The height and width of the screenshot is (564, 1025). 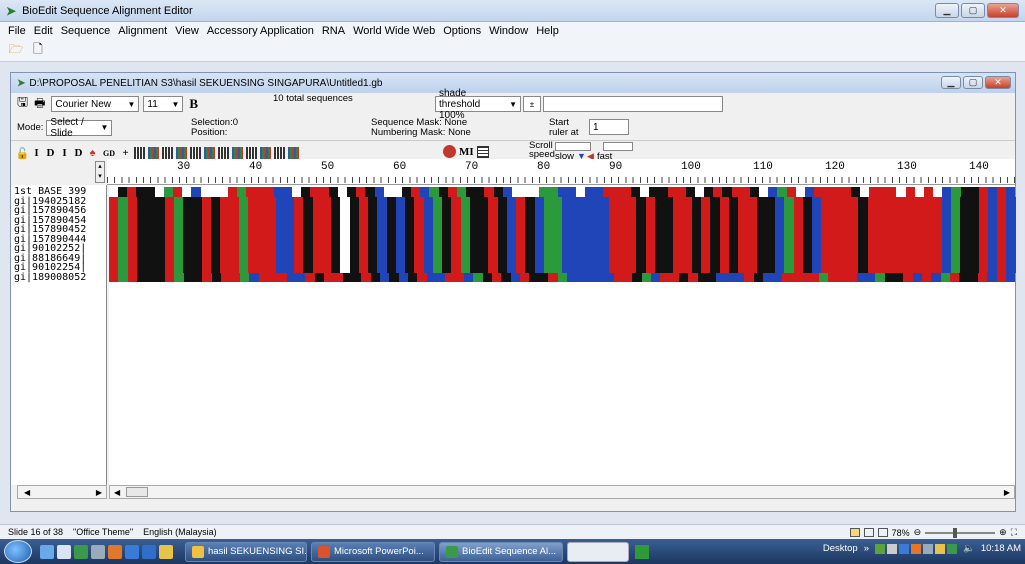 What do you see at coordinates (149, 551) in the screenshot?
I see `ie-icon` at bounding box center [149, 551].